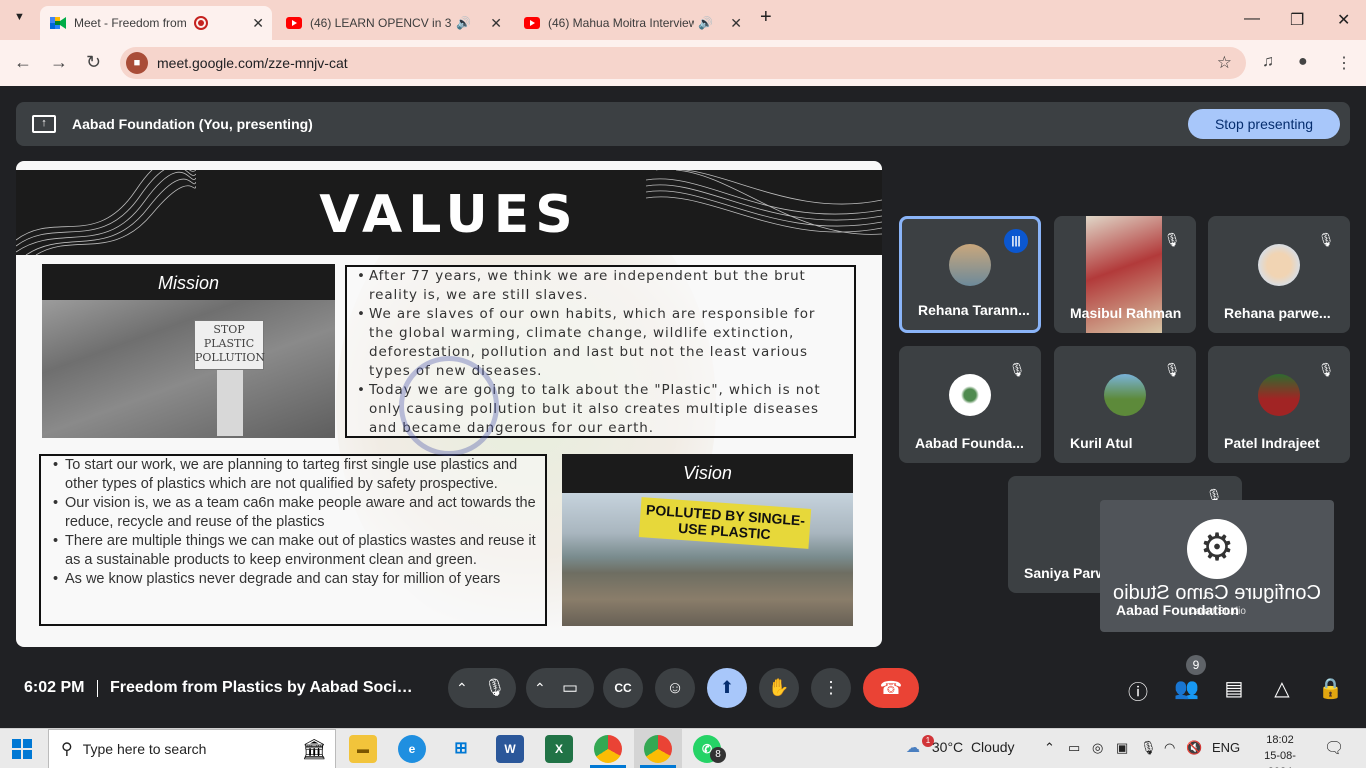 This screenshot has height=768, width=1366. What do you see at coordinates (482, 688) in the screenshot?
I see `mic-control: ⌃ 🎙` at bounding box center [482, 688].